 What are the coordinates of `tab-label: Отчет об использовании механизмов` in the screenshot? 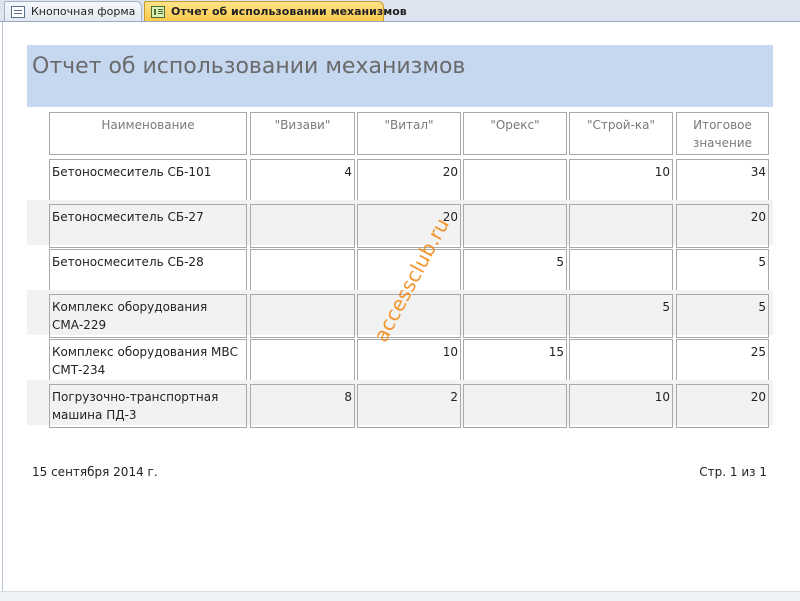 It's located at (289, 11).